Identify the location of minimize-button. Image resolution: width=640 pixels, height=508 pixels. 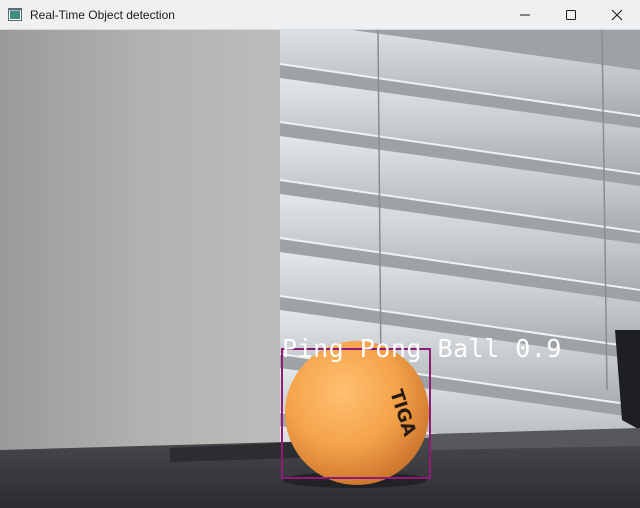
(525, 15).